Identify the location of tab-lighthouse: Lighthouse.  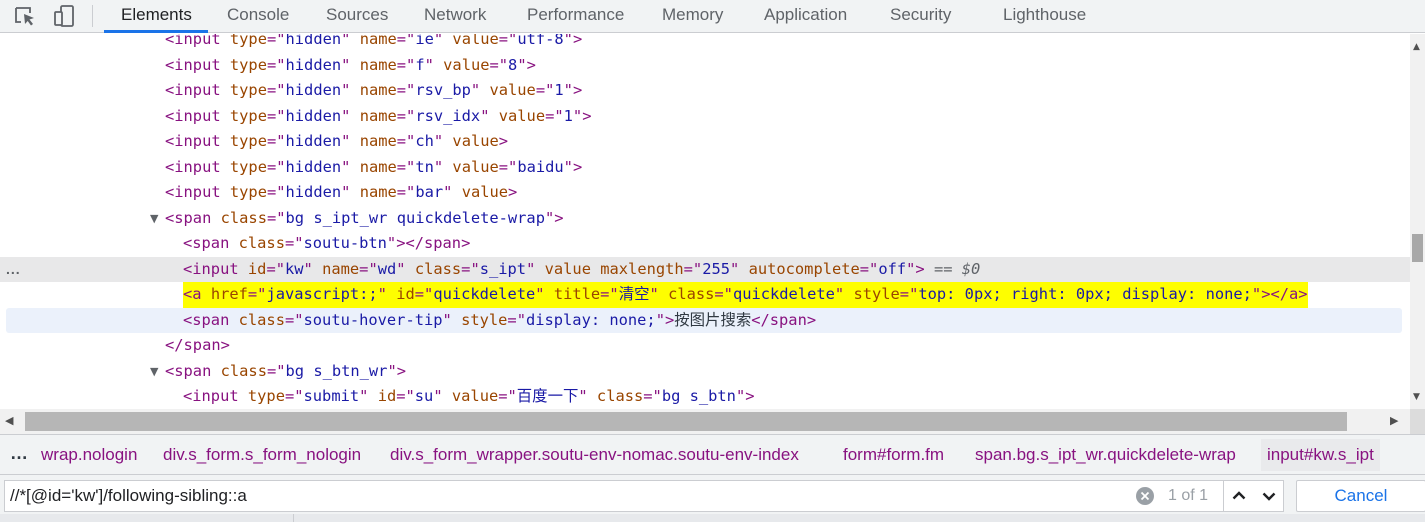
(1044, 16).